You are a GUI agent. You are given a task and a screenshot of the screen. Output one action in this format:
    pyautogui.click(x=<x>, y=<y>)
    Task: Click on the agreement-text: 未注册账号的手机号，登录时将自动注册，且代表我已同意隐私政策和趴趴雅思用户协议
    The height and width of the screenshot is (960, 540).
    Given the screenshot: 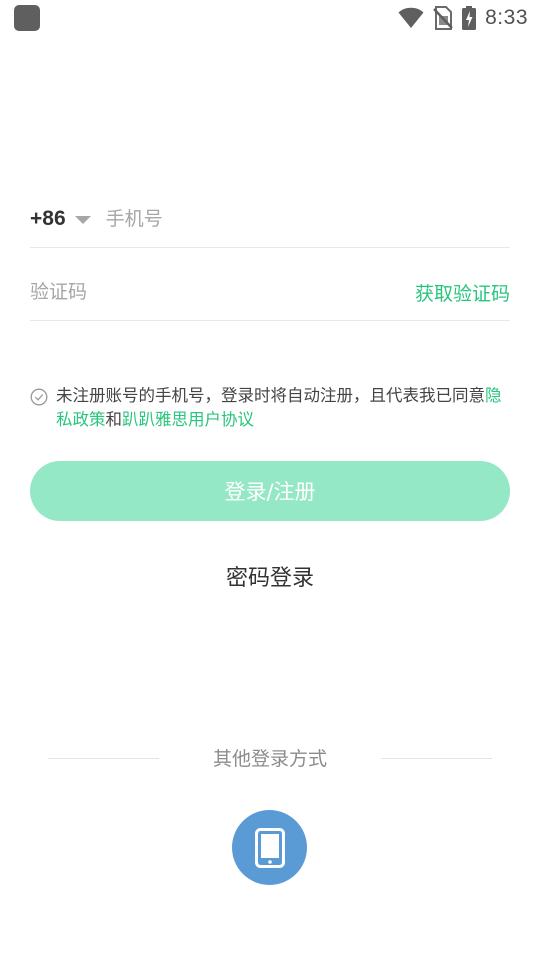 What is the action you would take?
    pyautogui.click(x=286, y=408)
    